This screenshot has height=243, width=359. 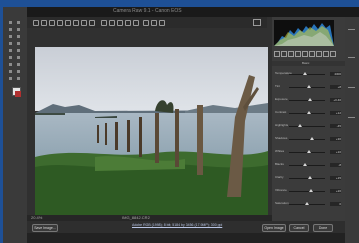 What do you see at coordinates (18, 29) in the screenshot?
I see `wand-tool-icon` at bounding box center [18, 29].